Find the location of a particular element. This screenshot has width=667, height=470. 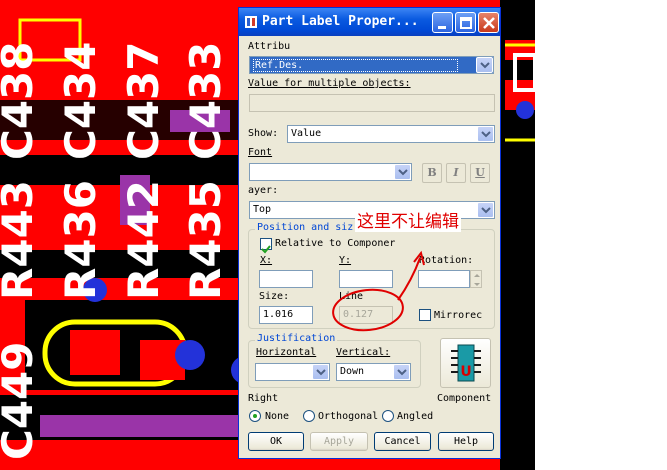

attribute-label: Attribu is located at coordinates (269, 46).